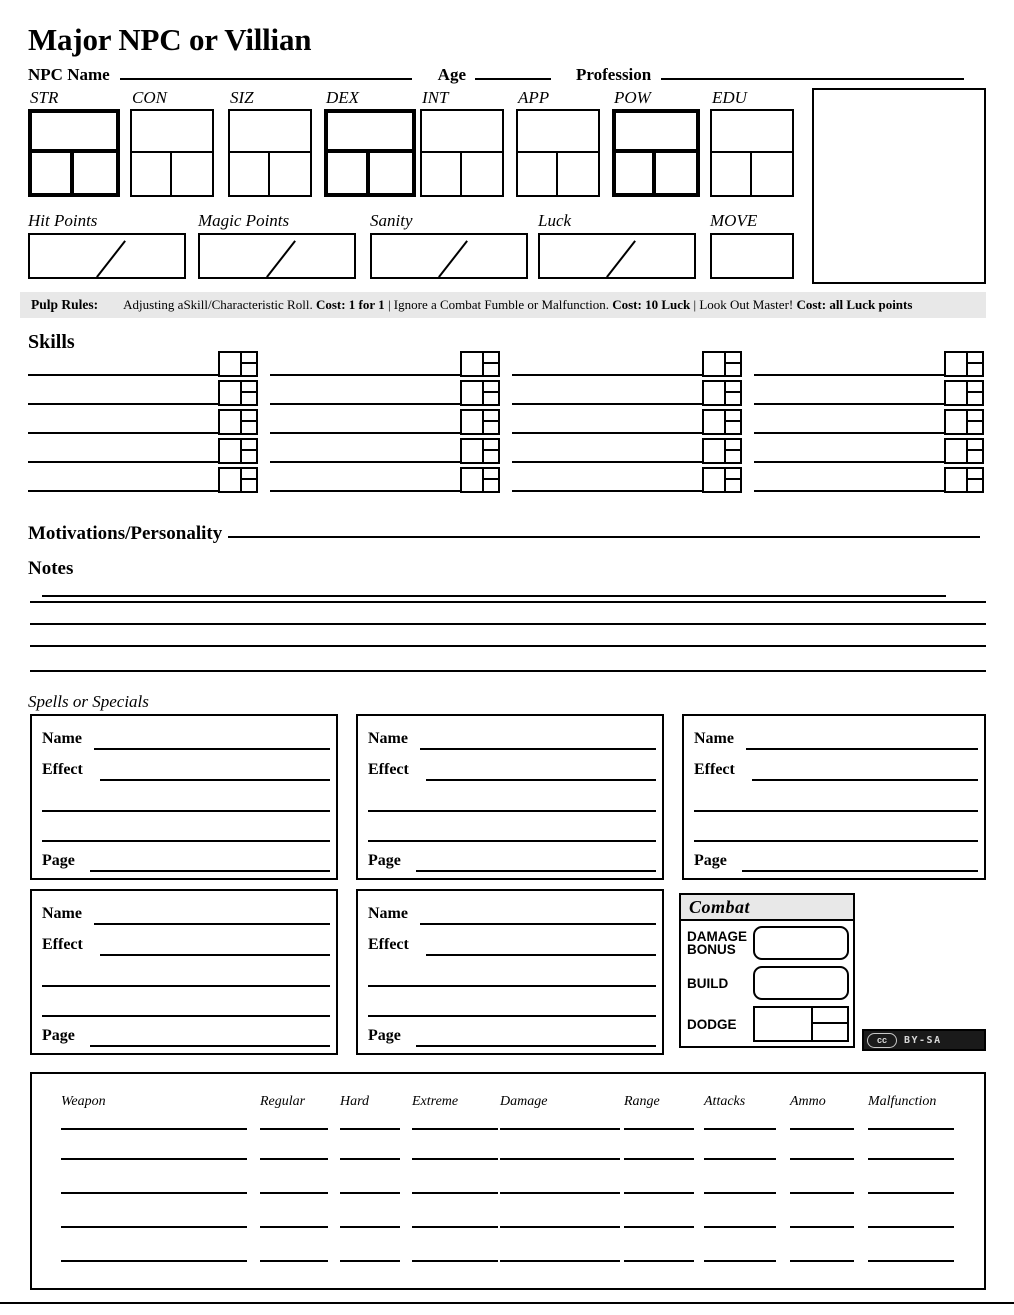 The width and height of the screenshot is (1014, 1315). What do you see at coordinates (455, 1193) in the screenshot?
I see `weapon-extreme-input` at bounding box center [455, 1193].